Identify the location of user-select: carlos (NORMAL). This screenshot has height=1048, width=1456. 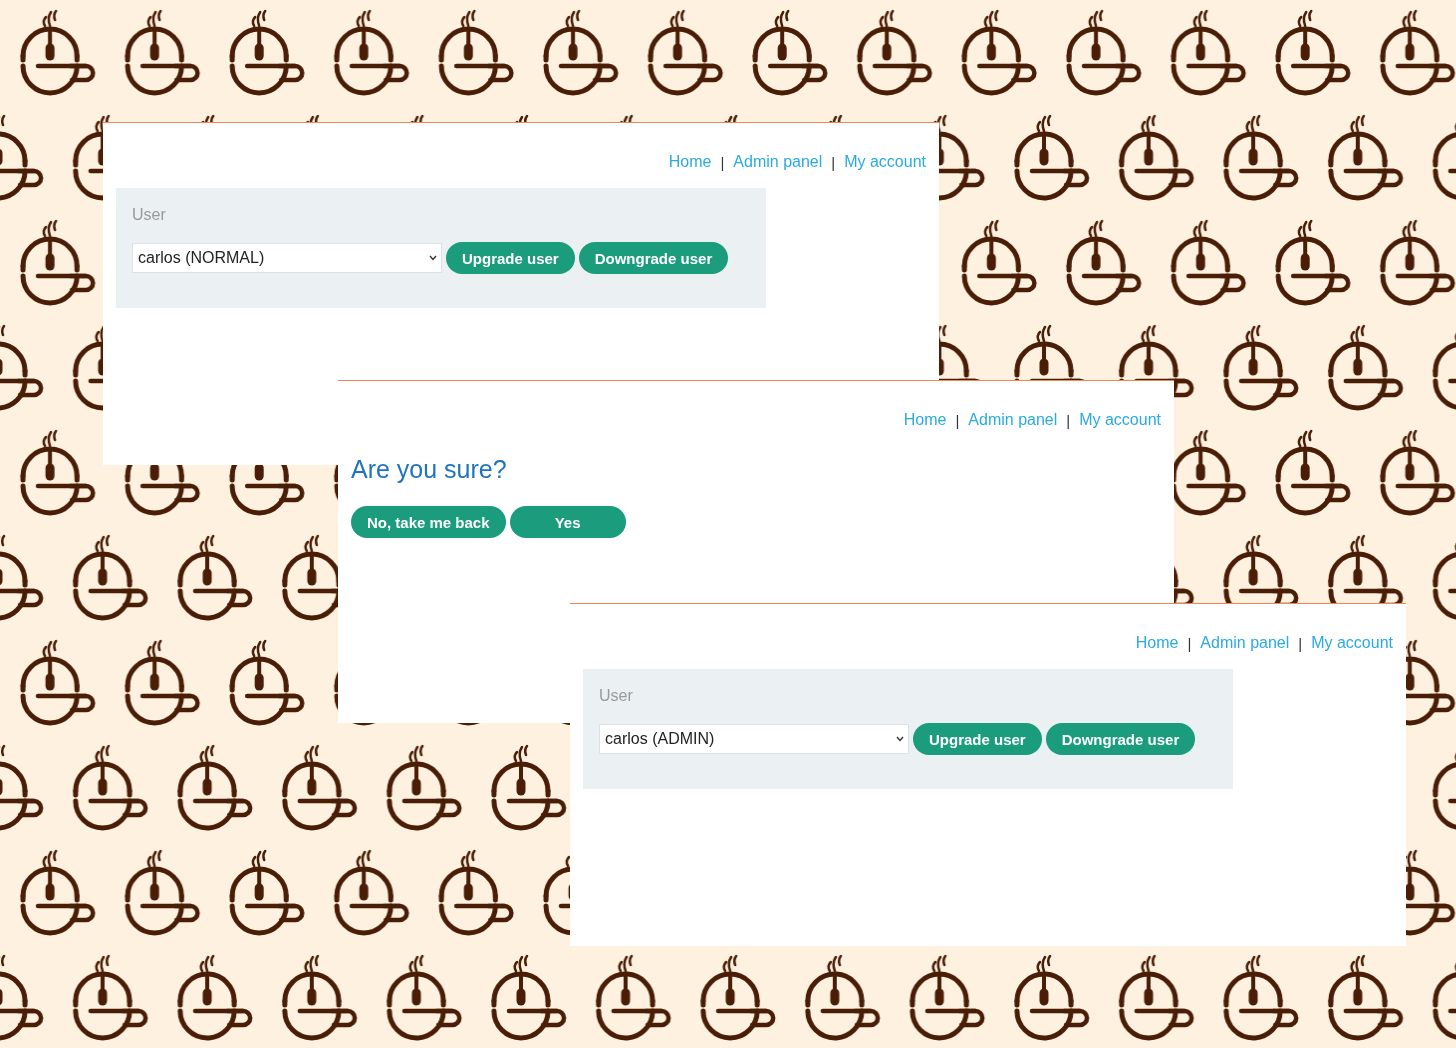
(287, 258).